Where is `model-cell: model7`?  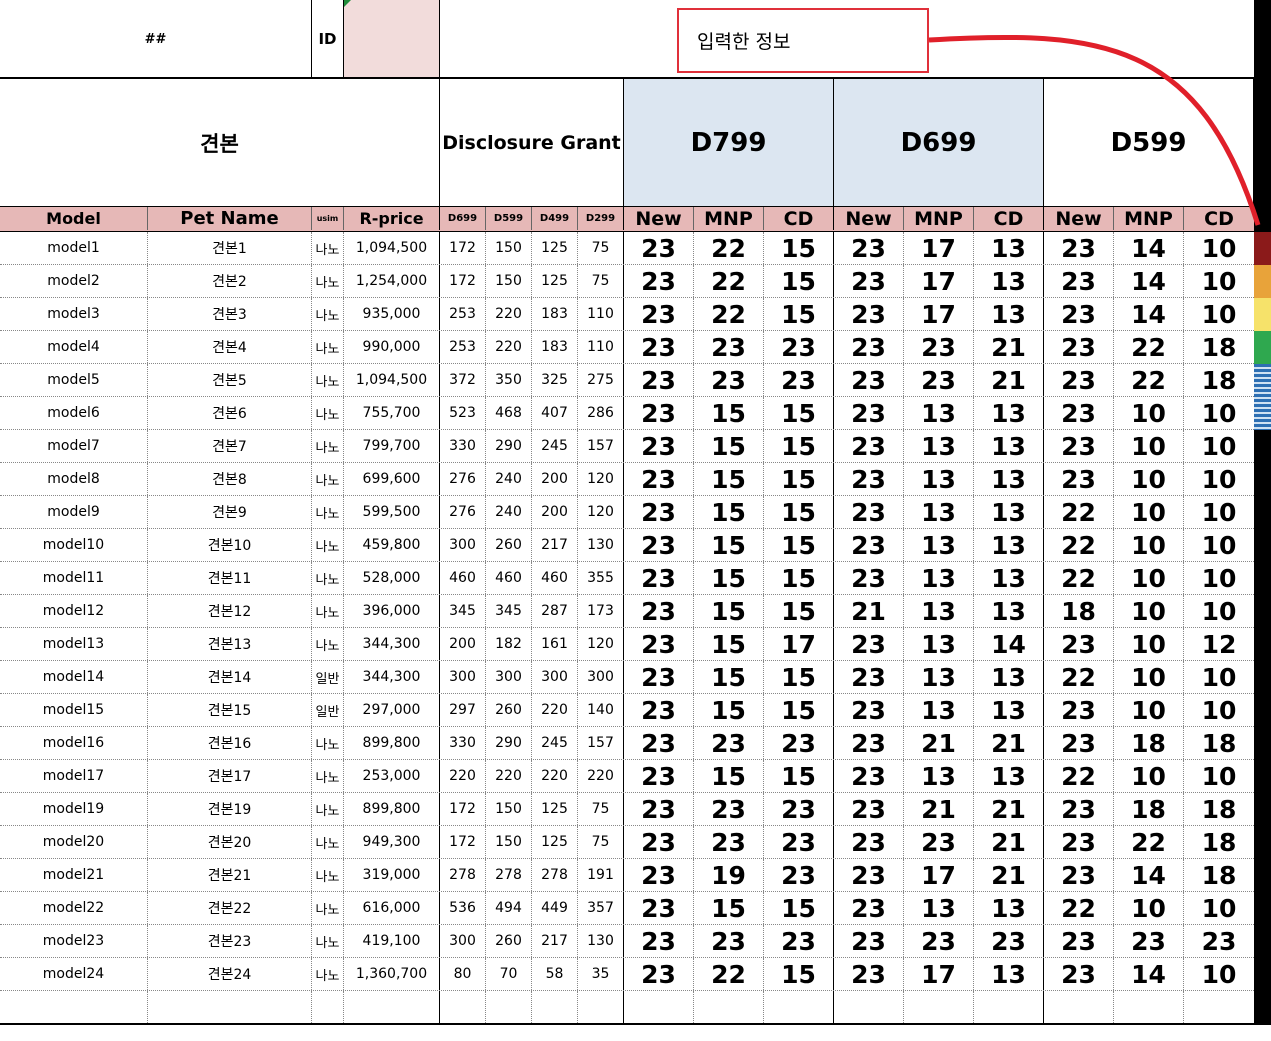 model-cell: model7 is located at coordinates (74, 446).